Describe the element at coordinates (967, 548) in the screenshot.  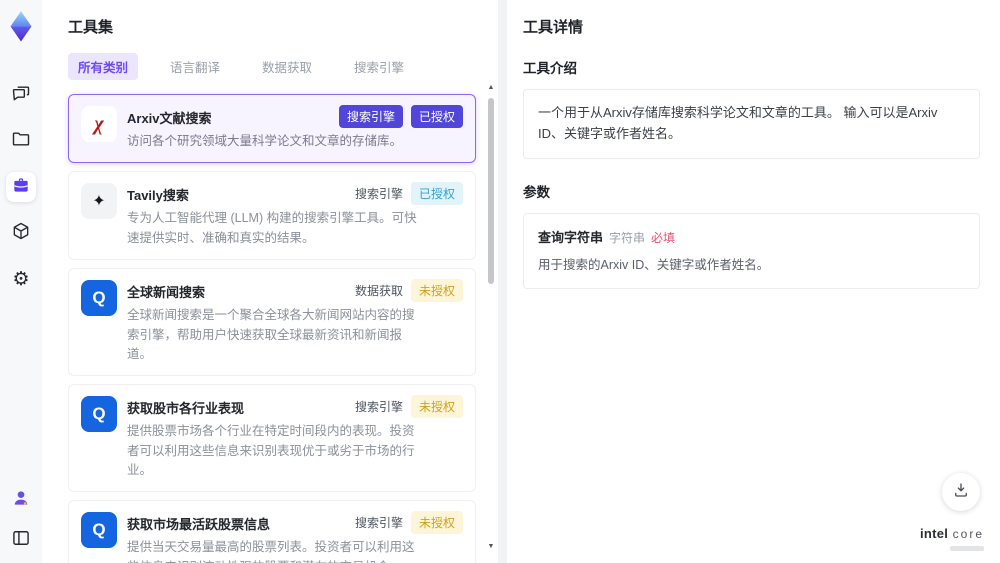
I see `brand-badge-bar` at that location.